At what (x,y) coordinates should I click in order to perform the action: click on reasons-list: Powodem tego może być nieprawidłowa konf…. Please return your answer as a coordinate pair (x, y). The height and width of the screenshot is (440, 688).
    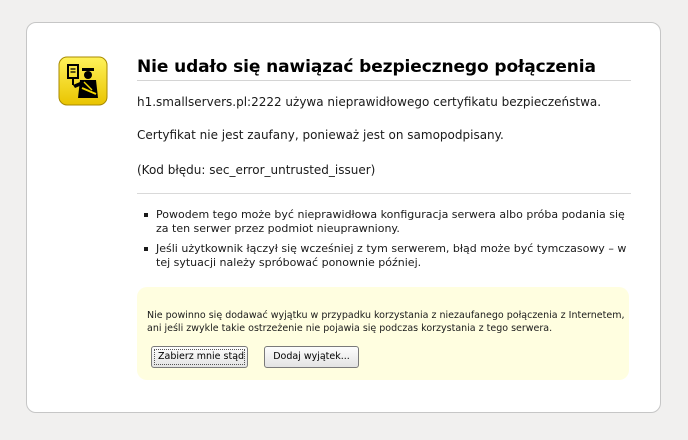
    Looking at the image, I should click on (384, 242).